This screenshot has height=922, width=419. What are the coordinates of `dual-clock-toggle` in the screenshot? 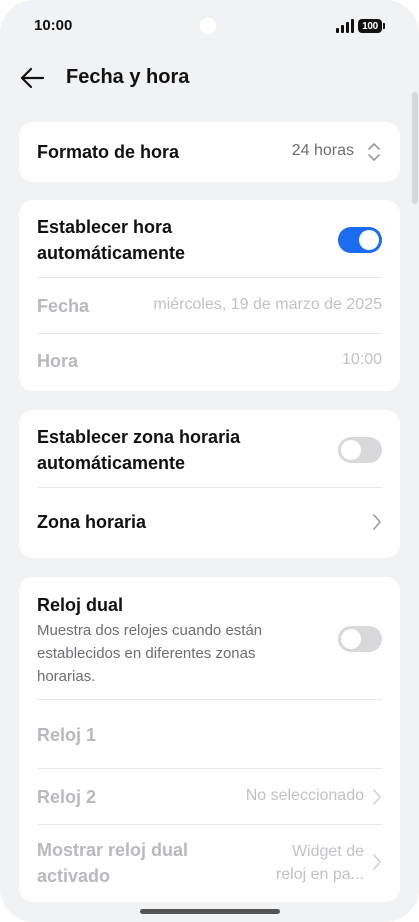 It's located at (360, 639).